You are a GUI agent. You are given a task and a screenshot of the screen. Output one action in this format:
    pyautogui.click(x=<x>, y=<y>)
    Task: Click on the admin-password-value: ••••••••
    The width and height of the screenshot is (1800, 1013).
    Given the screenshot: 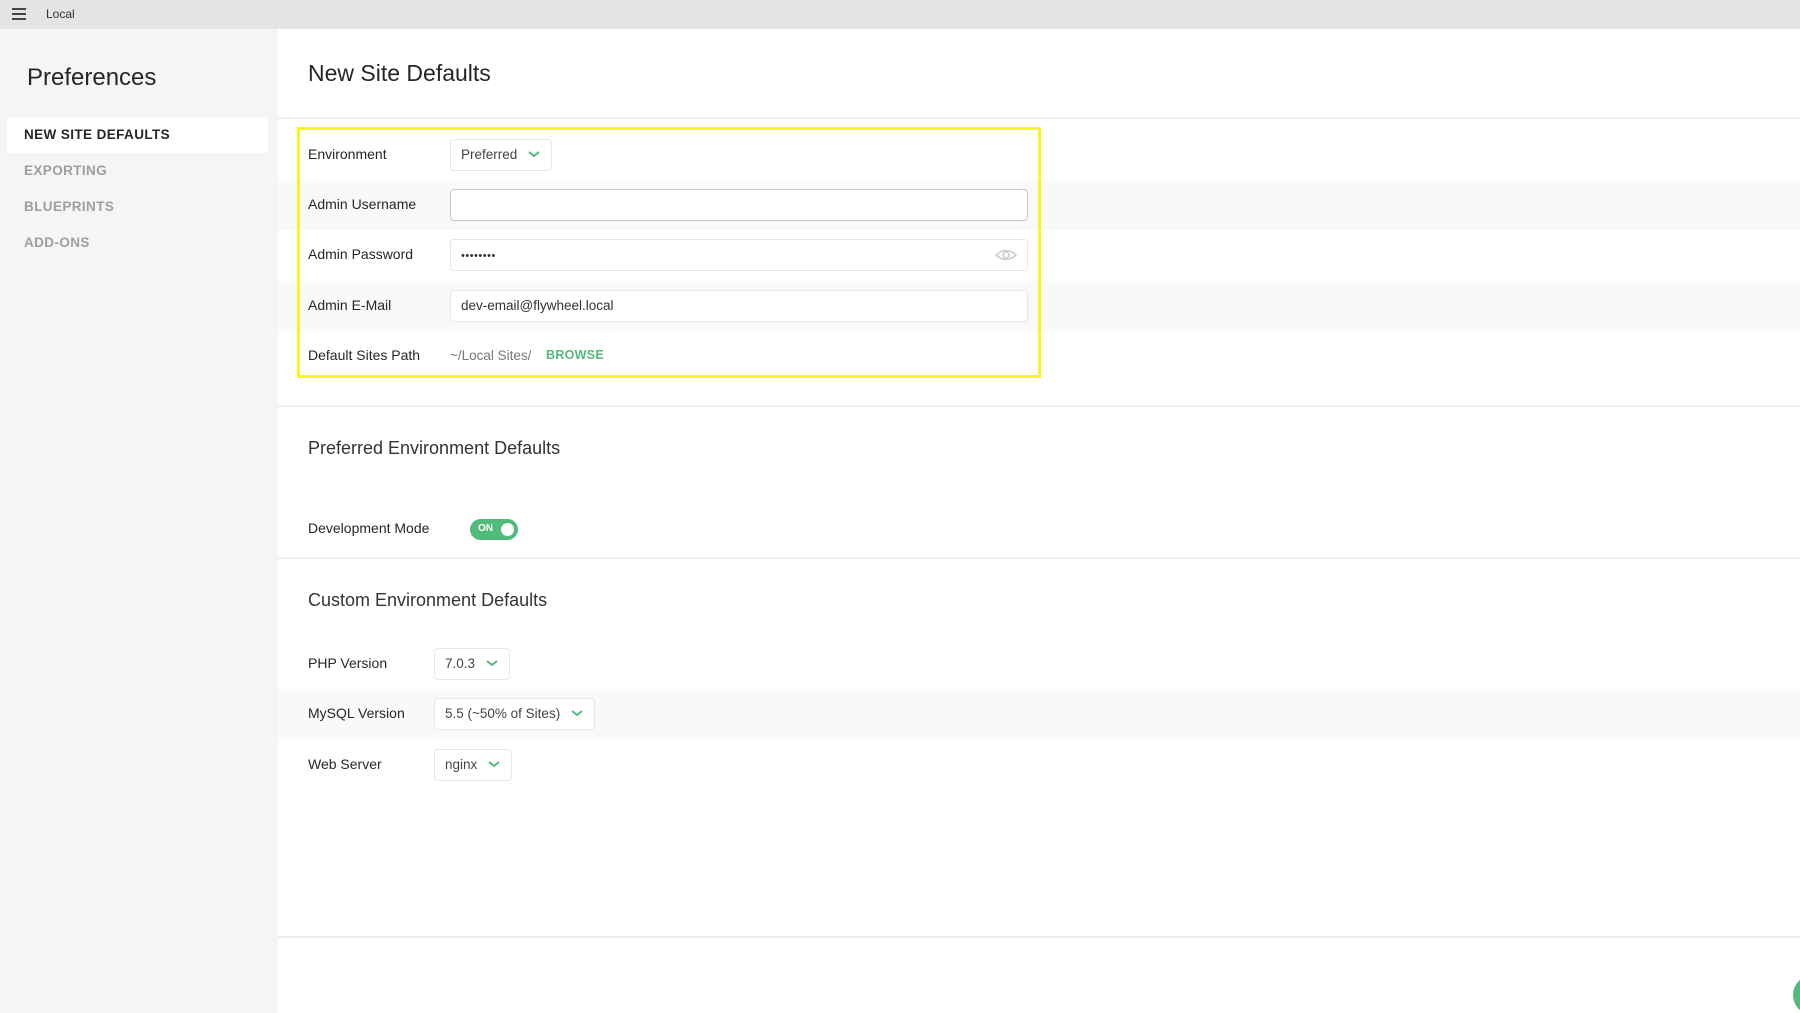 What is the action you would take?
    pyautogui.click(x=478, y=256)
    